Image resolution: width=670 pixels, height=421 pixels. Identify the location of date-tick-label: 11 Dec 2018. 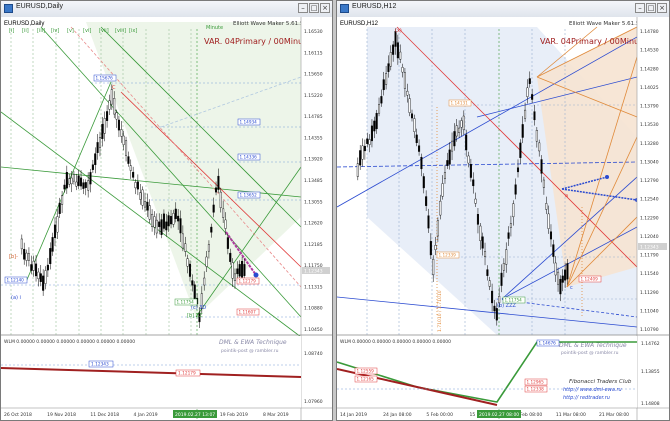
(104, 415).